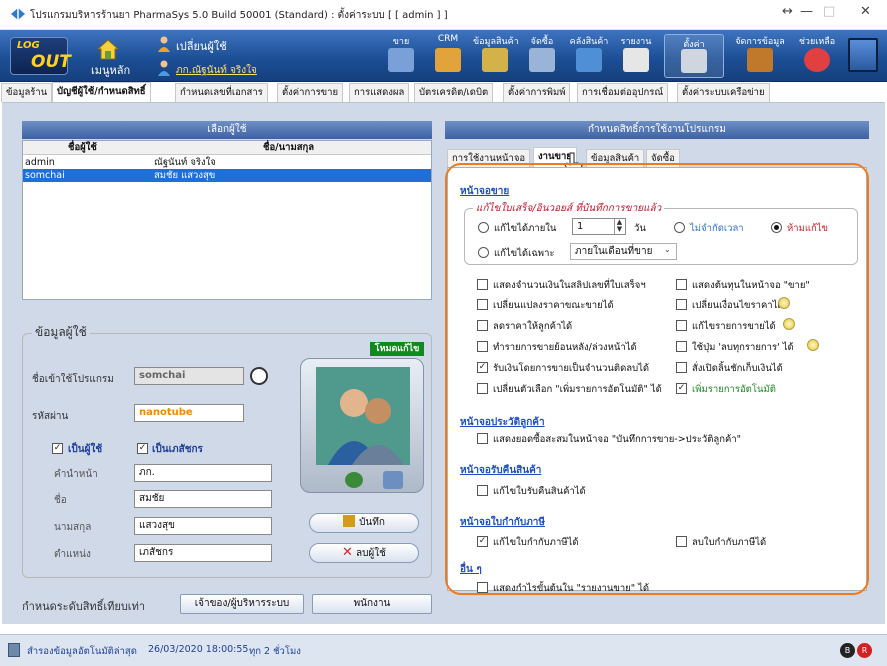  I want to click on change-user-button: เปลี่ยนผู้ใช้, so click(201, 46).